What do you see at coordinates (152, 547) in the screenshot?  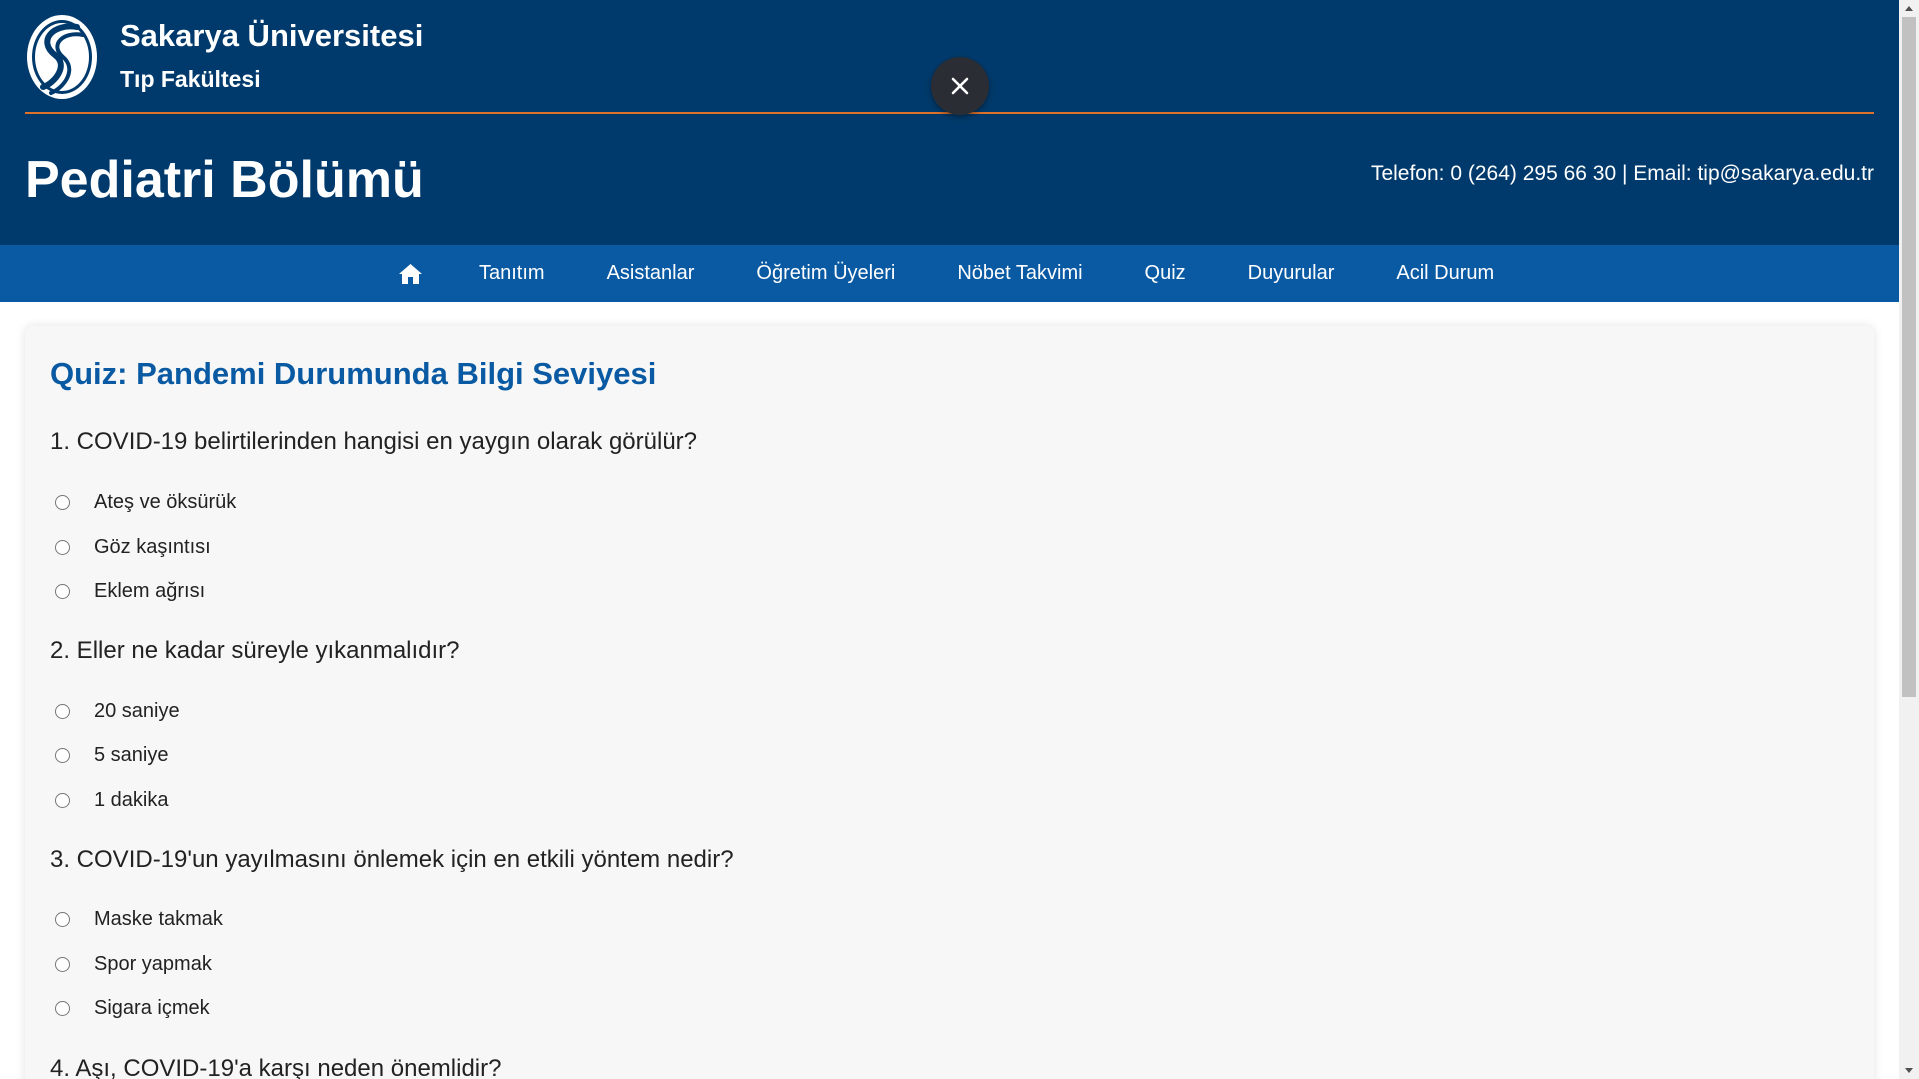 I see `option-label: Göz kaşıntısı` at bounding box center [152, 547].